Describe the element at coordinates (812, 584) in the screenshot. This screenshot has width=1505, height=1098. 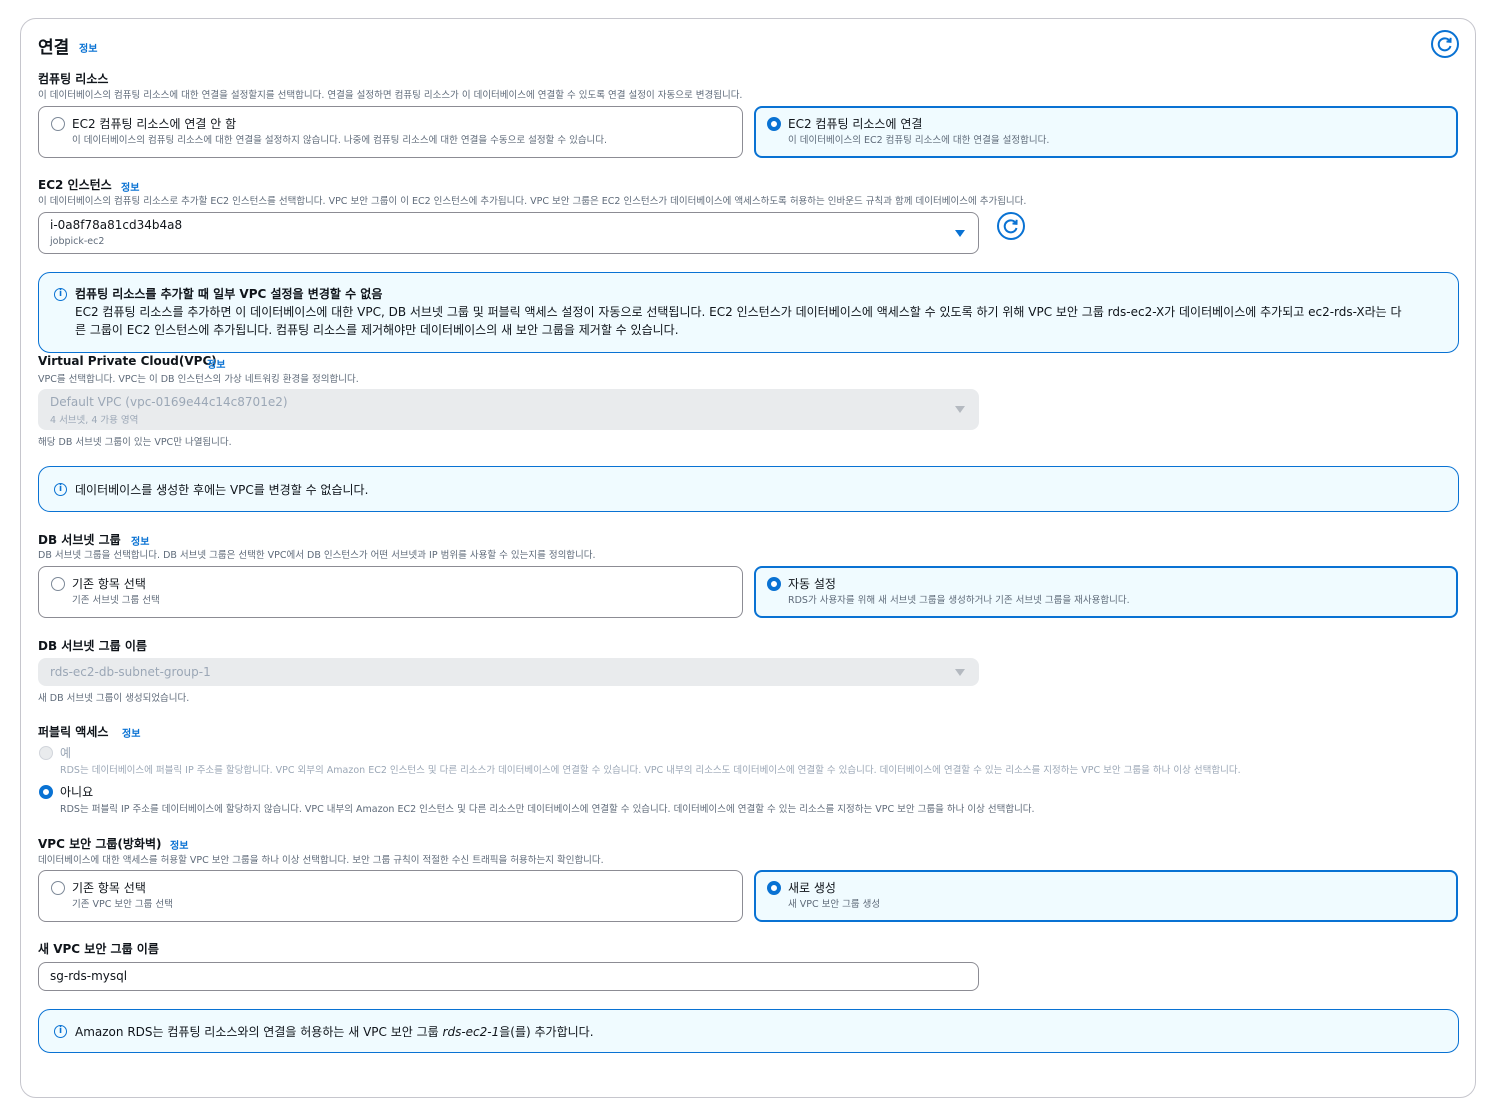
I see `option-label: 자동 설정` at that location.